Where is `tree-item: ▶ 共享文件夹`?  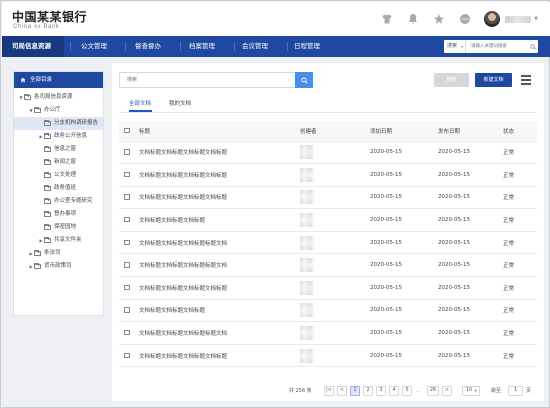
tree-item: ▶ 共享文件夹 is located at coordinates (58, 240).